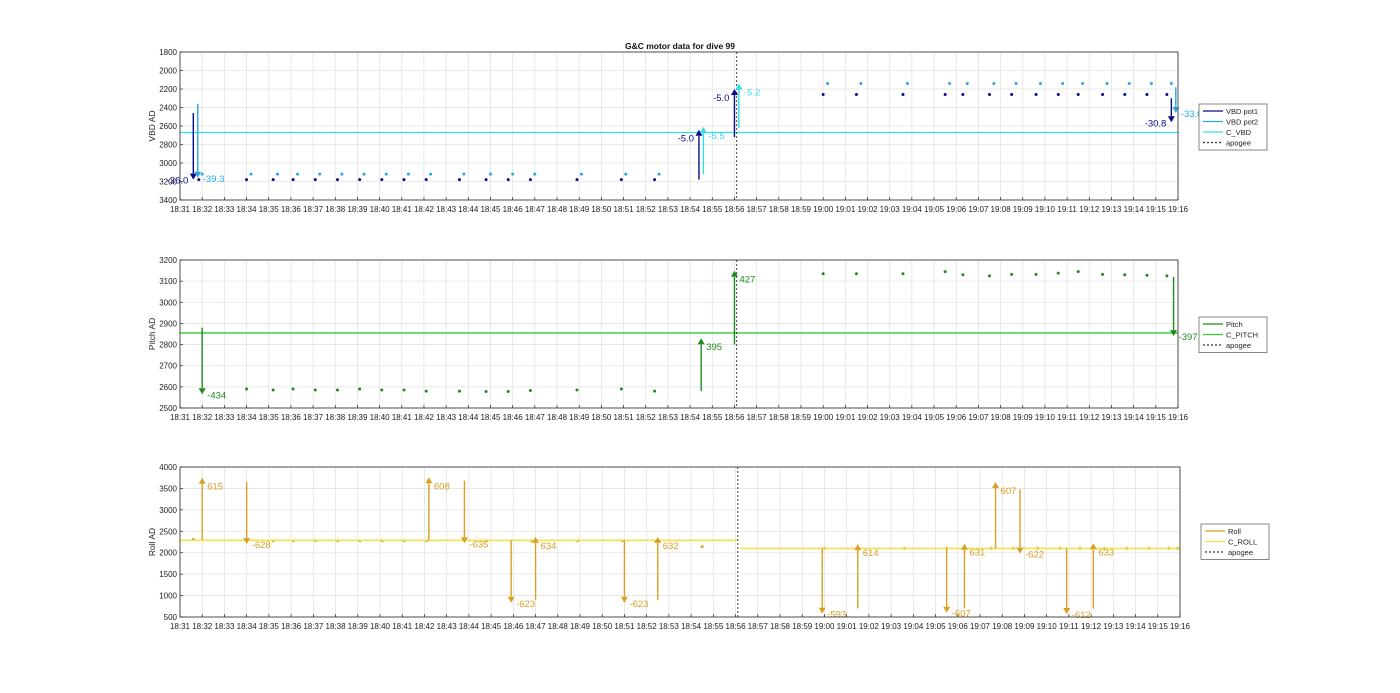 This screenshot has height=693, width=1400. What do you see at coordinates (647, 626) in the screenshot?
I see `x-tick-label: 18:52` at bounding box center [647, 626].